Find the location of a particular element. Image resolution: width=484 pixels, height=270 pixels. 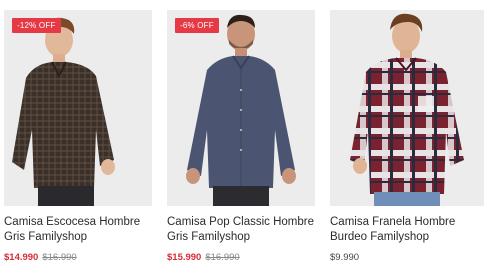

sale-price: $14.990 is located at coordinates (21, 257).